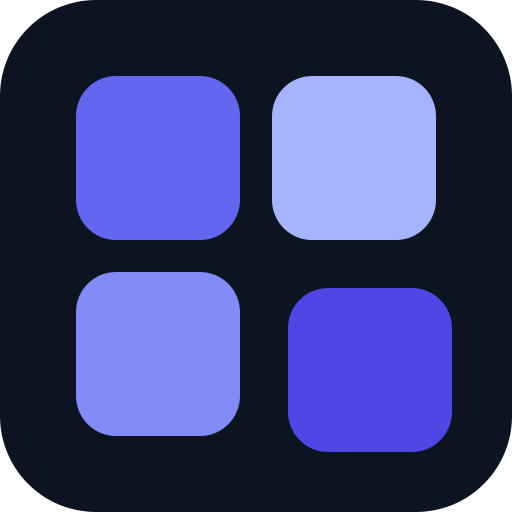 The height and width of the screenshot is (512, 512). What do you see at coordinates (354, 158) in the screenshot?
I see `tile-top-right` at bounding box center [354, 158].